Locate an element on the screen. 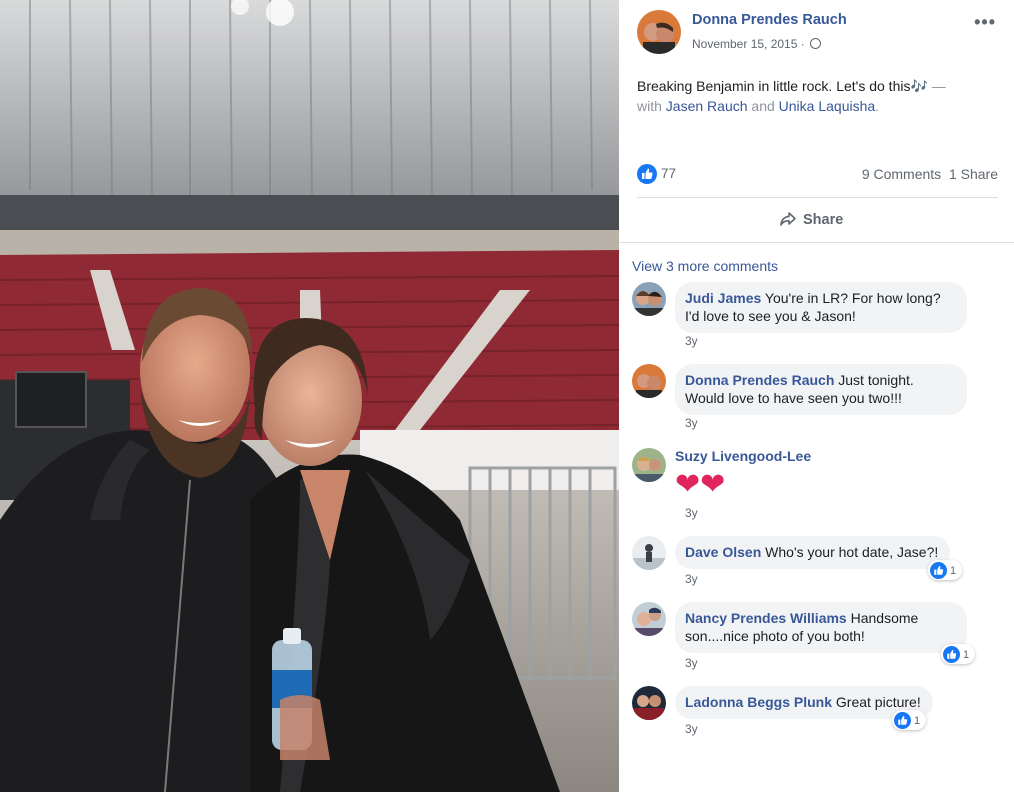  post-date: November 15, 2015 is located at coordinates (744, 44).